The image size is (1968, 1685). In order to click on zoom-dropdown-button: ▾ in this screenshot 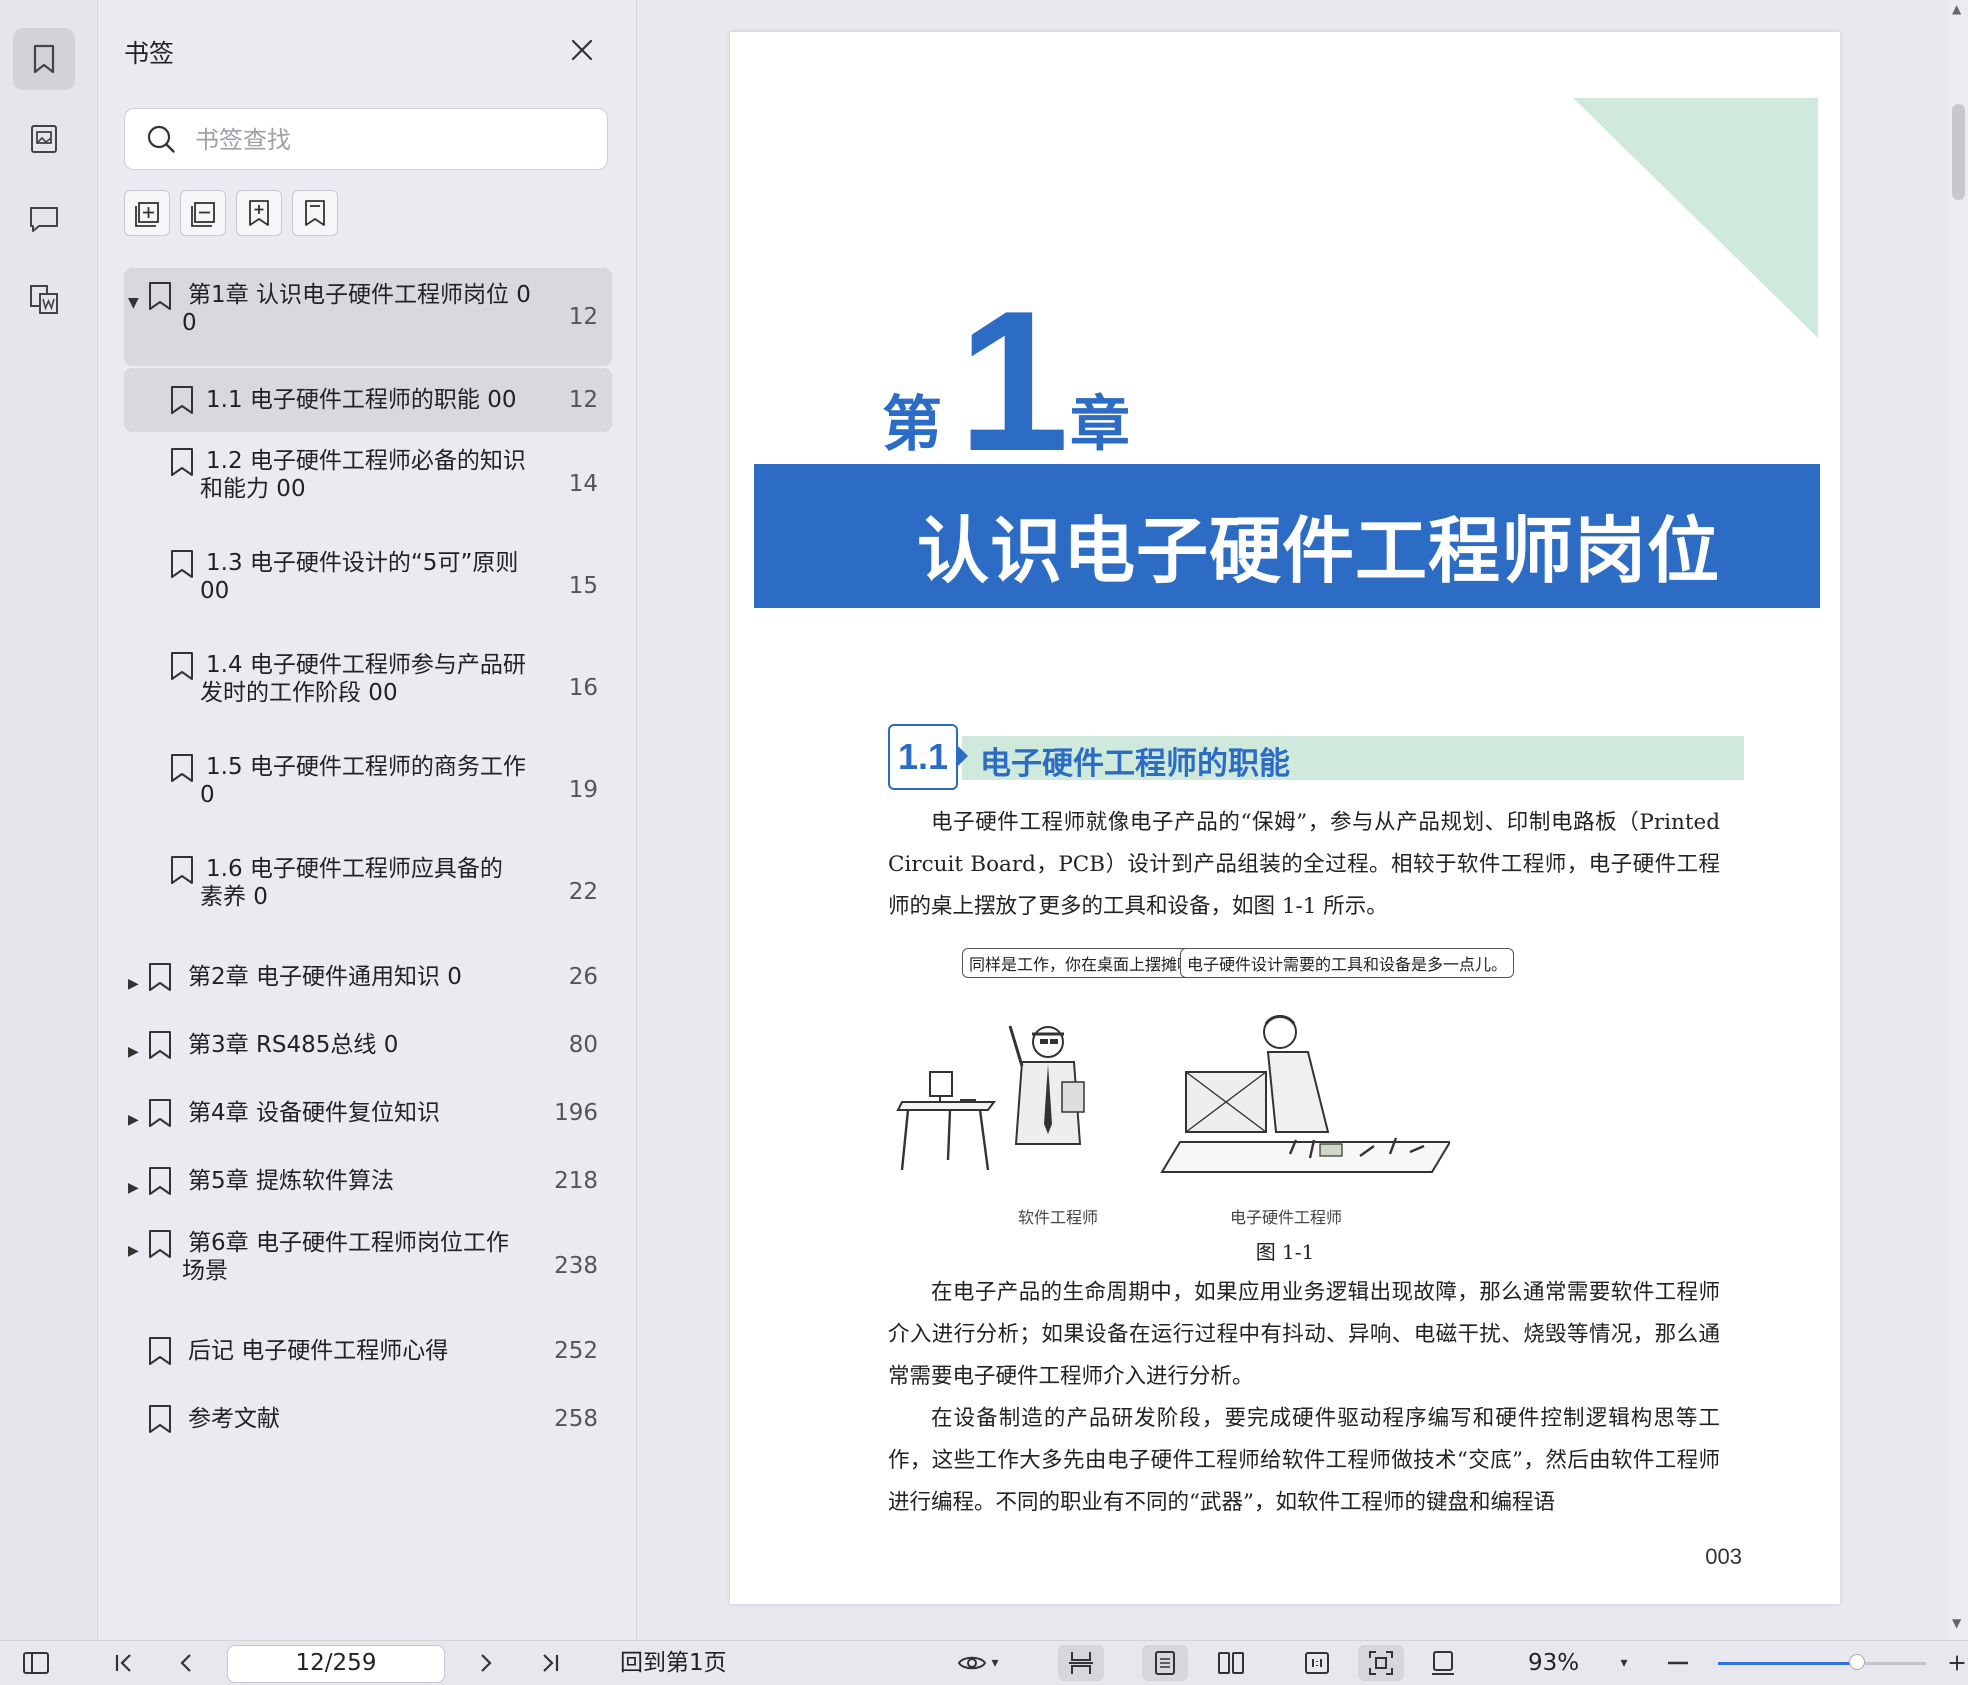, I will do `click(1624, 1663)`.